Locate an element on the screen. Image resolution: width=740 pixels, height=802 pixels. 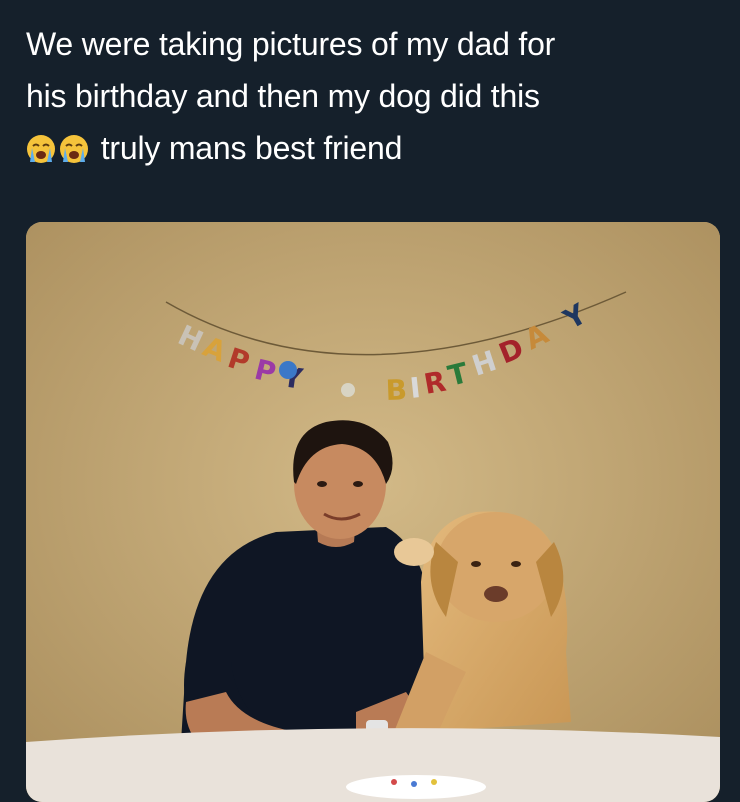
dog-nose is located at coordinates (496, 594).